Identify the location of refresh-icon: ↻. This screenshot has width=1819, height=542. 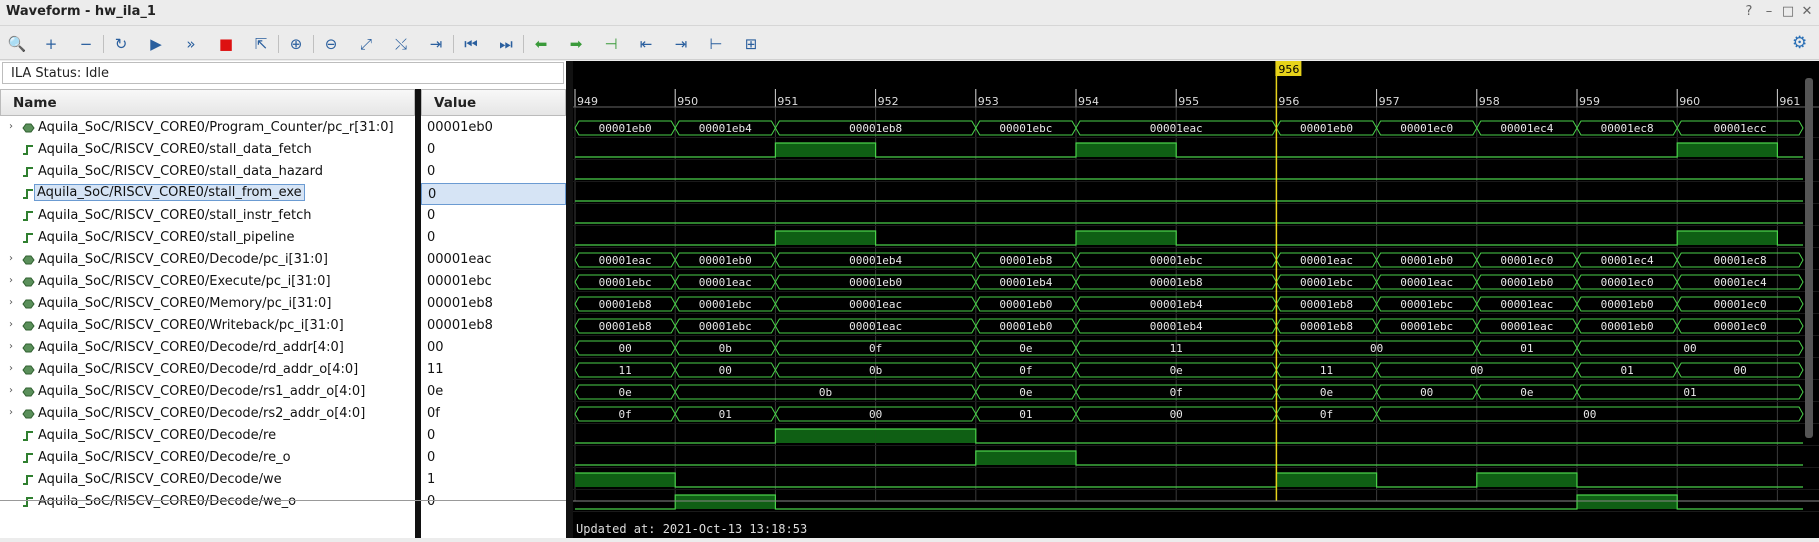
(121, 44).